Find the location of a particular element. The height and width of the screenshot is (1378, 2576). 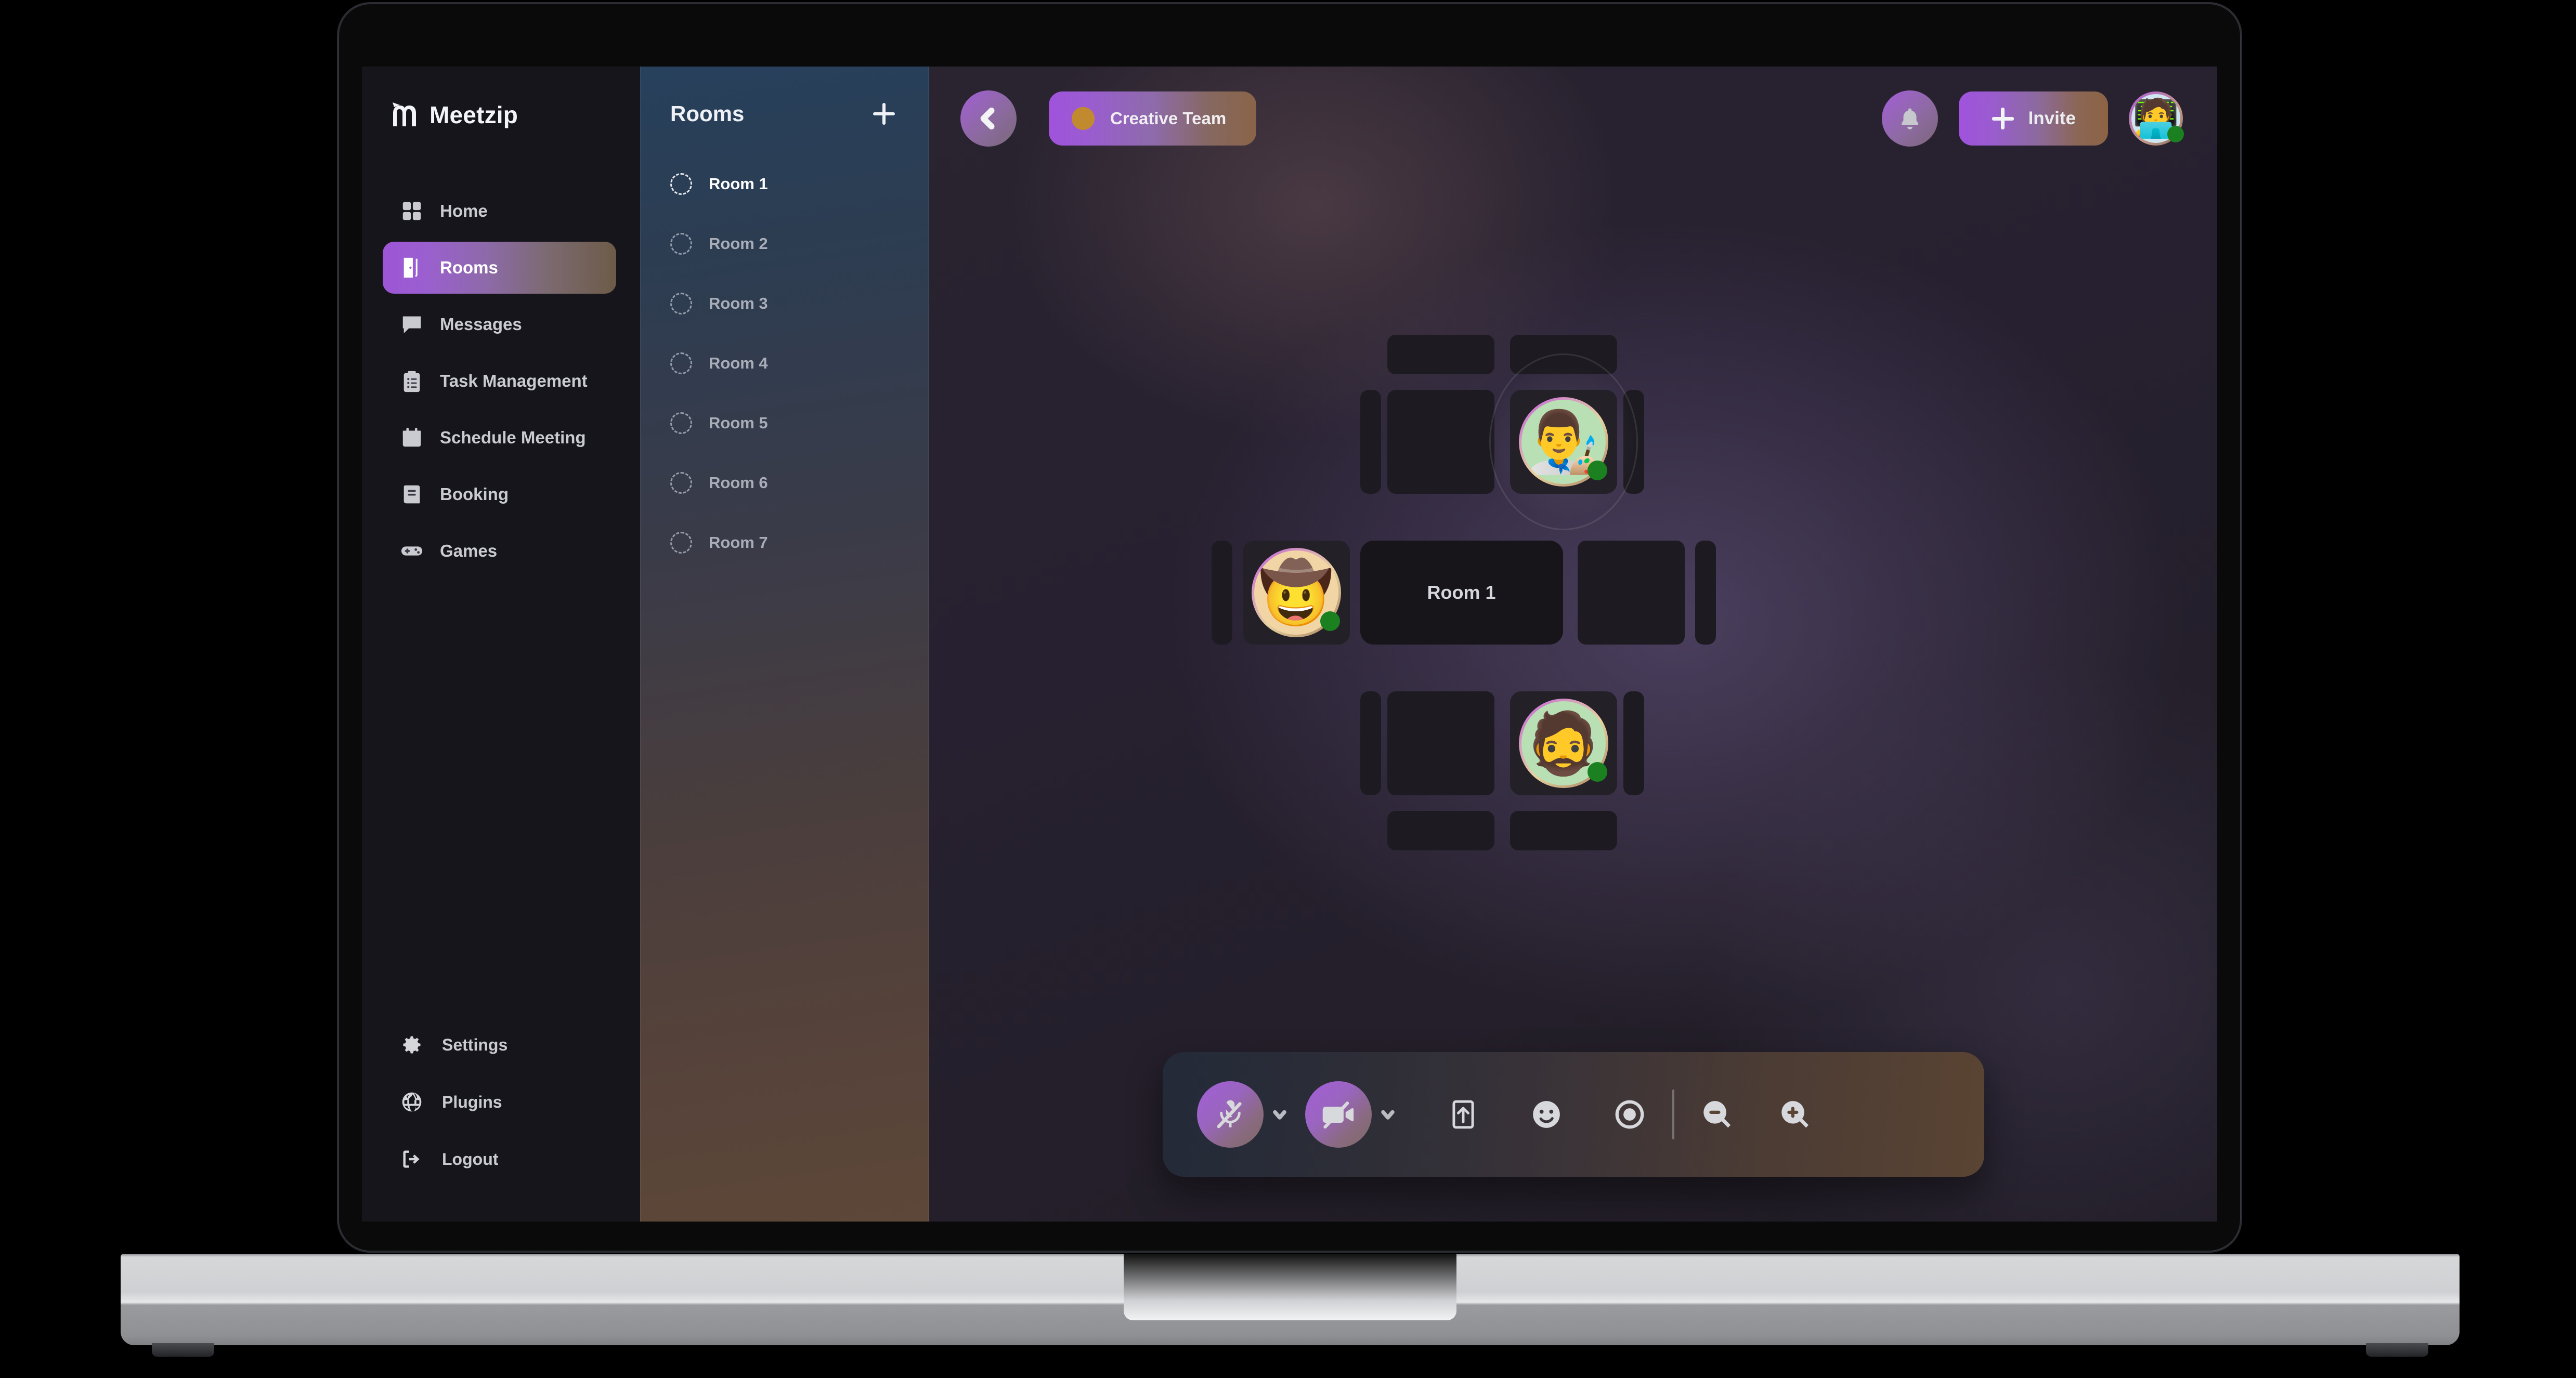

sidebar-item-task-management: Task Management is located at coordinates (499, 381).